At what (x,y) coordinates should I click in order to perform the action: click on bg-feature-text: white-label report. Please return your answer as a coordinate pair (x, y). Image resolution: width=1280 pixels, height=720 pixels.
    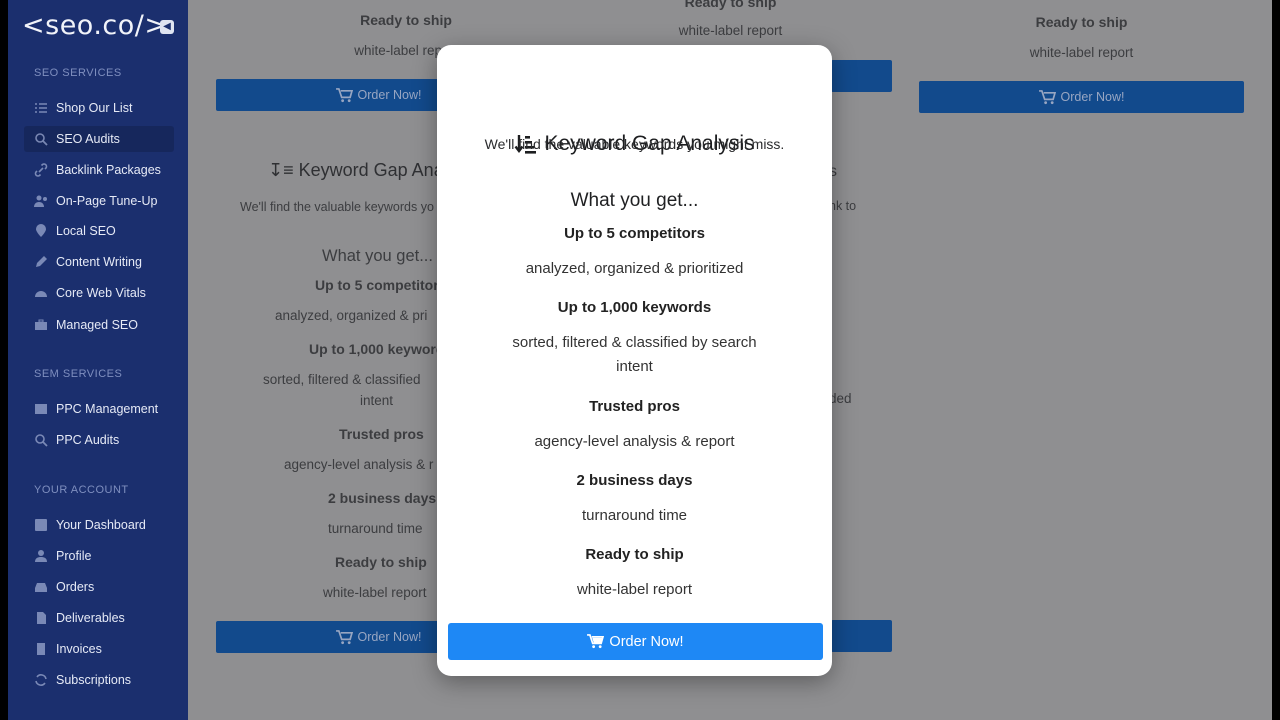
    Looking at the image, I should click on (375, 592).